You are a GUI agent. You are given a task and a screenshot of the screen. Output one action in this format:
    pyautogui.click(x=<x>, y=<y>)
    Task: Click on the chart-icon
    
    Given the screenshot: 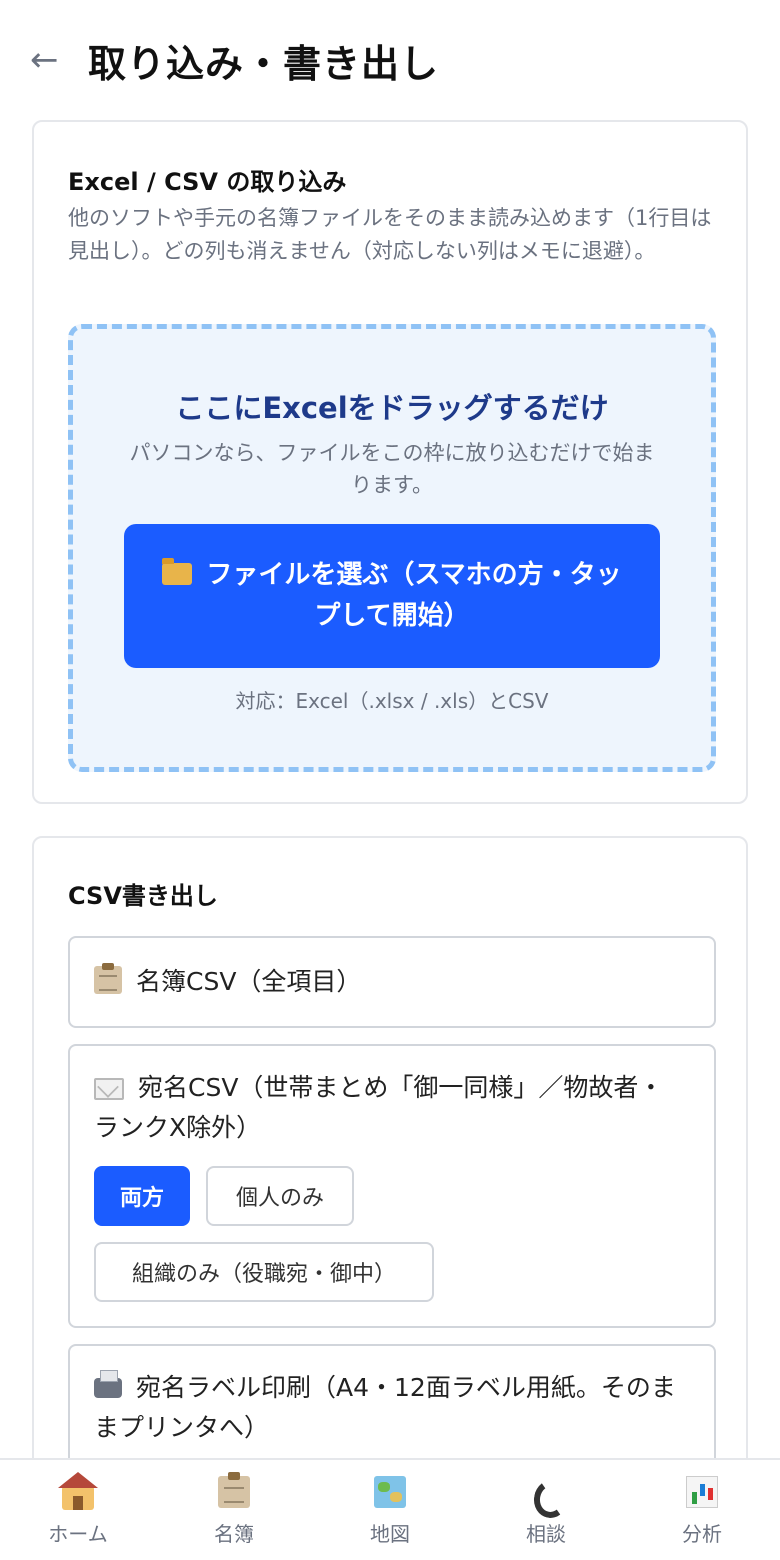 What is the action you would take?
    pyautogui.click(x=702, y=1492)
    